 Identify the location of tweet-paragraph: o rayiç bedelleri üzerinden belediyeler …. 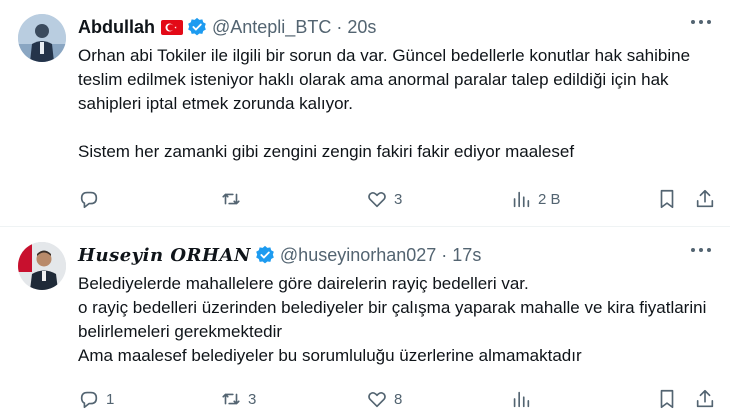
(392, 319).